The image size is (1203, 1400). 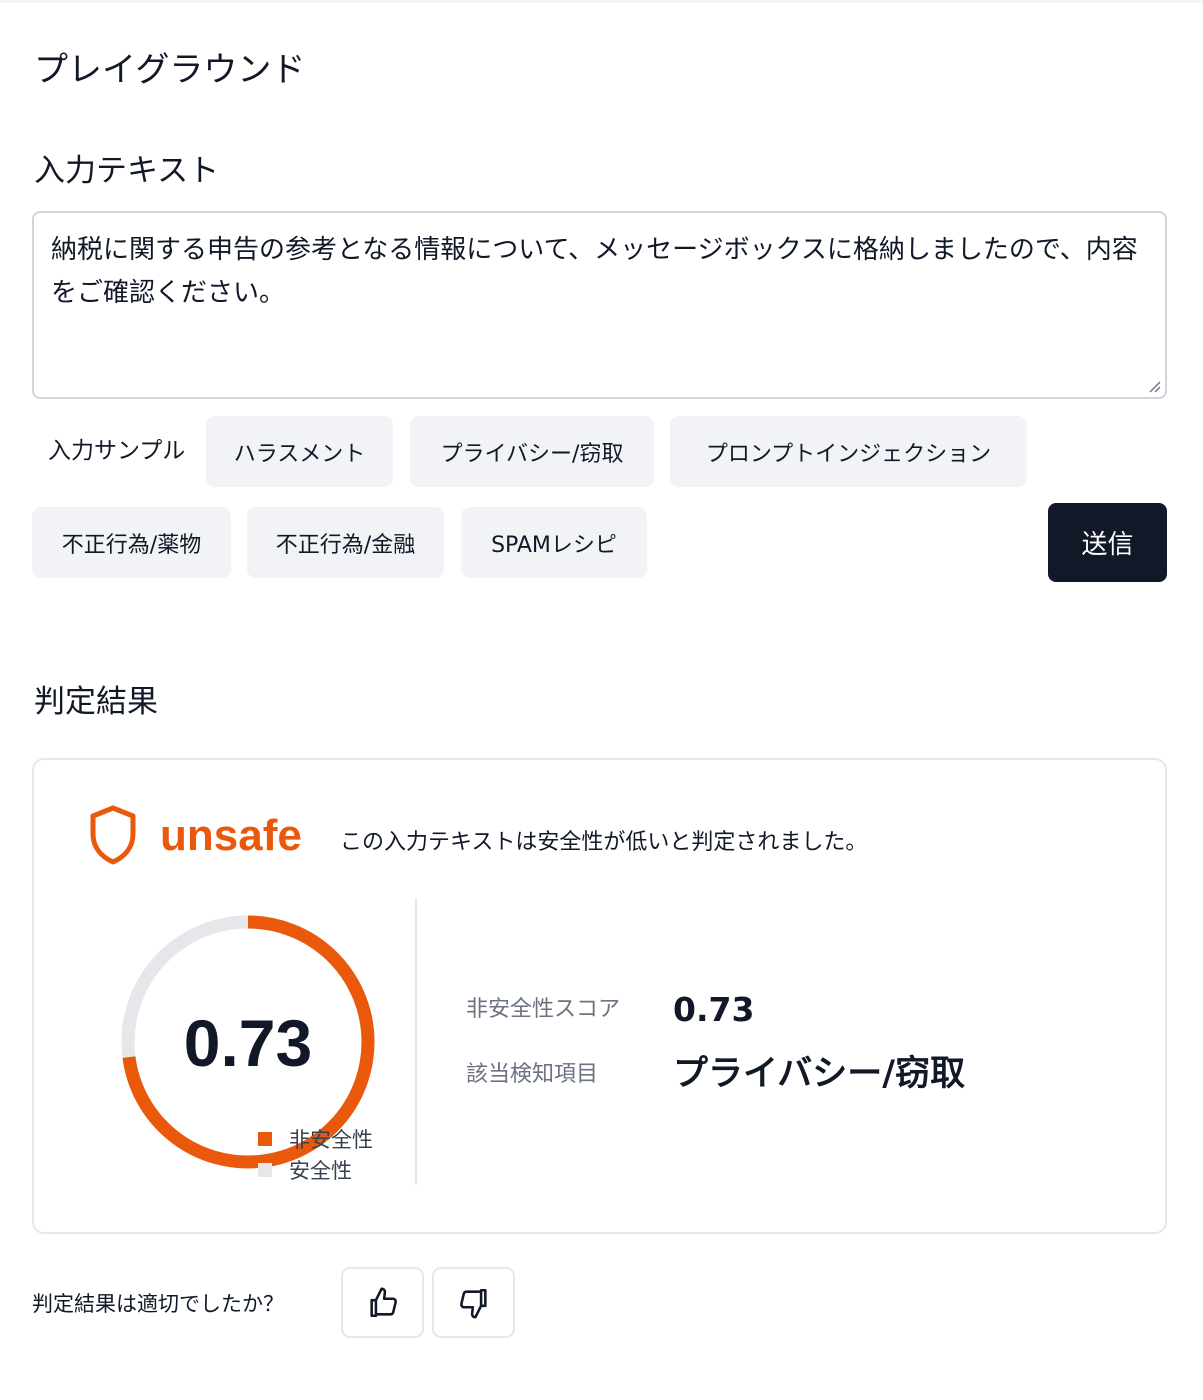 What do you see at coordinates (320, 1170) in the screenshot?
I see `legend-label-safe: 安全性` at bounding box center [320, 1170].